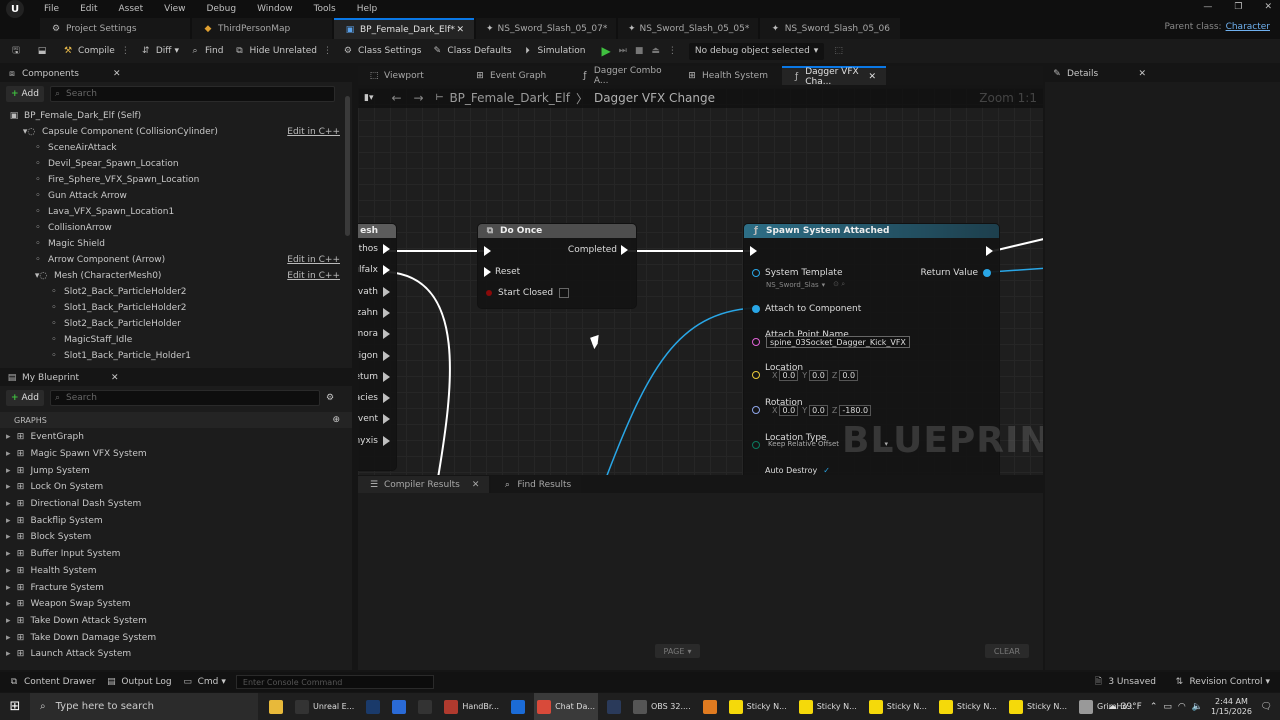  What do you see at coordinates (528, 293) in the screenshot?
I see `start-closed-pin: Start Closed` at bounding box center [528, 293].